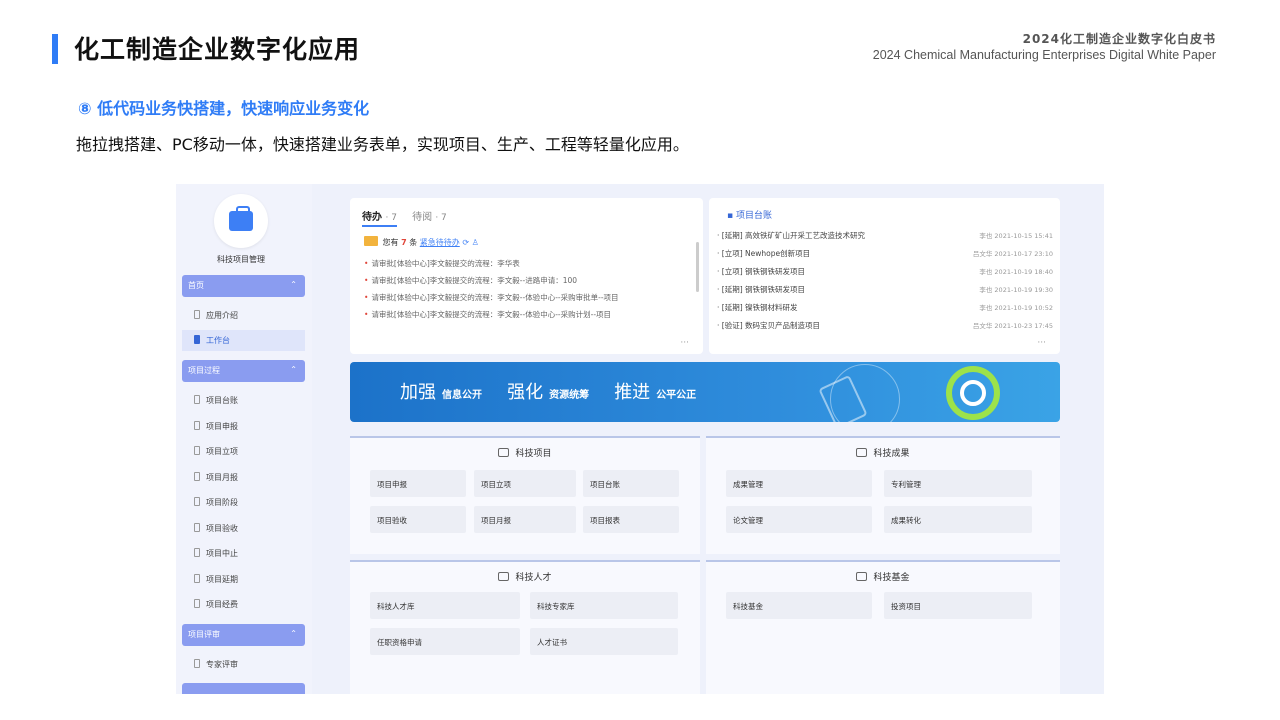 Image resolution: width=1280 pixels, height=720 pixels. What do you see at coordinates (525, 392) in the screenshot?
I see `banner-word: 强化` at bounding box center [525, 392].